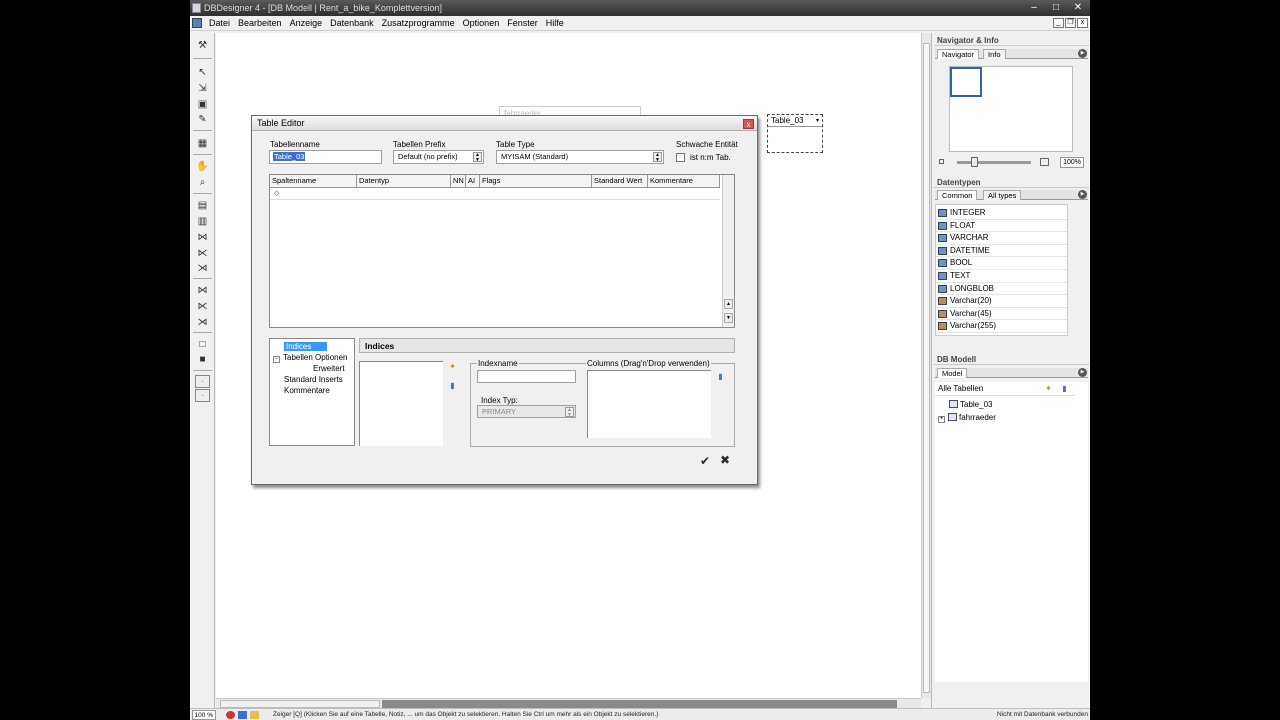 Image resolution: width=1280 pixels, height=720 pixels. Describe the element at coordinates (1034, 8) in the screenshot. I see `minimize-button: –` at that location.